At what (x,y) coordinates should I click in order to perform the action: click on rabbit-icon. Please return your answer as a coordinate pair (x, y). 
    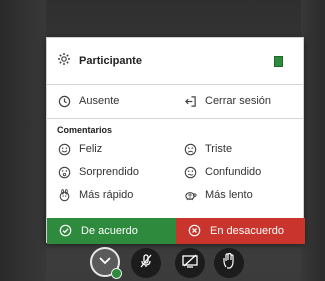
    Looking at the image, I should click on (64, 195).